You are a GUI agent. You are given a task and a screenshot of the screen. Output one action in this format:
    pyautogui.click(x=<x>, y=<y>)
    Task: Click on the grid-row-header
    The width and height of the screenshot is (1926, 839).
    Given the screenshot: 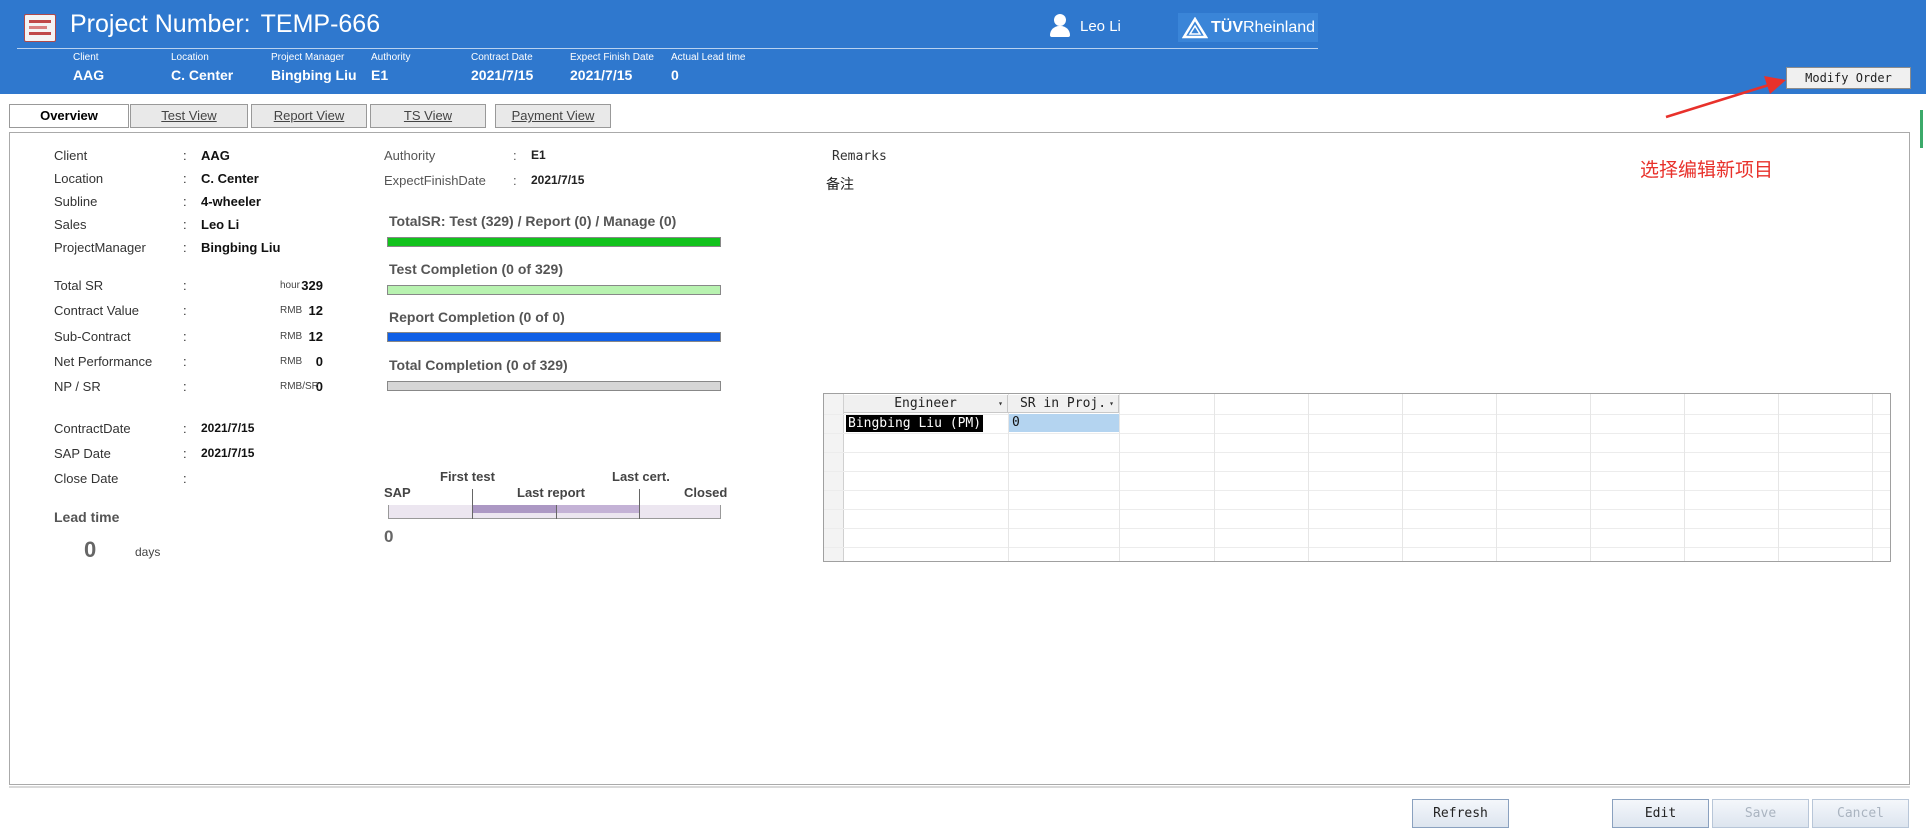 What is the action you would take?
    pyautogui.click(x=834, y=477)
    